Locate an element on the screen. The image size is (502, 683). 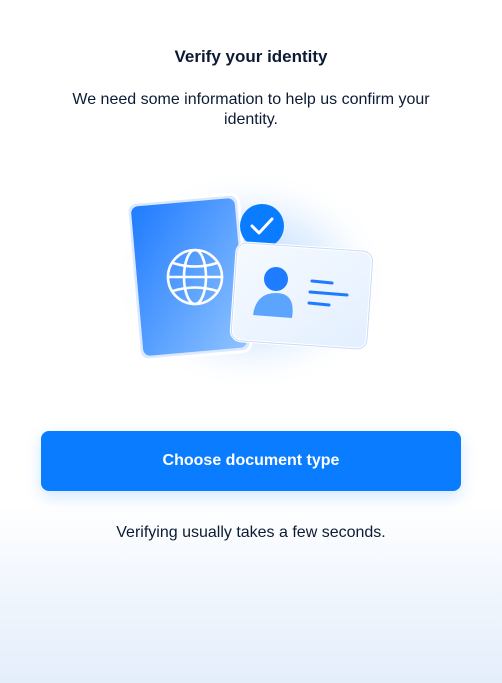
page-title: Verify your identity is located at coordinates (251, 56).